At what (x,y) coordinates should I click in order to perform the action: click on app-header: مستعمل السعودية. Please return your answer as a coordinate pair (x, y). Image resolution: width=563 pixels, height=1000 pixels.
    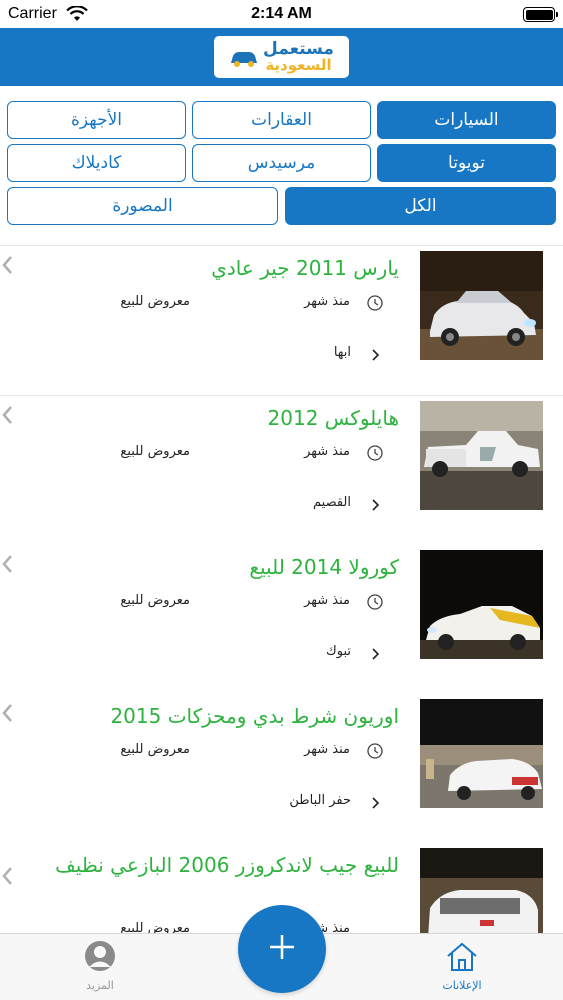
    Looking at the image, I should click on (281, 57).